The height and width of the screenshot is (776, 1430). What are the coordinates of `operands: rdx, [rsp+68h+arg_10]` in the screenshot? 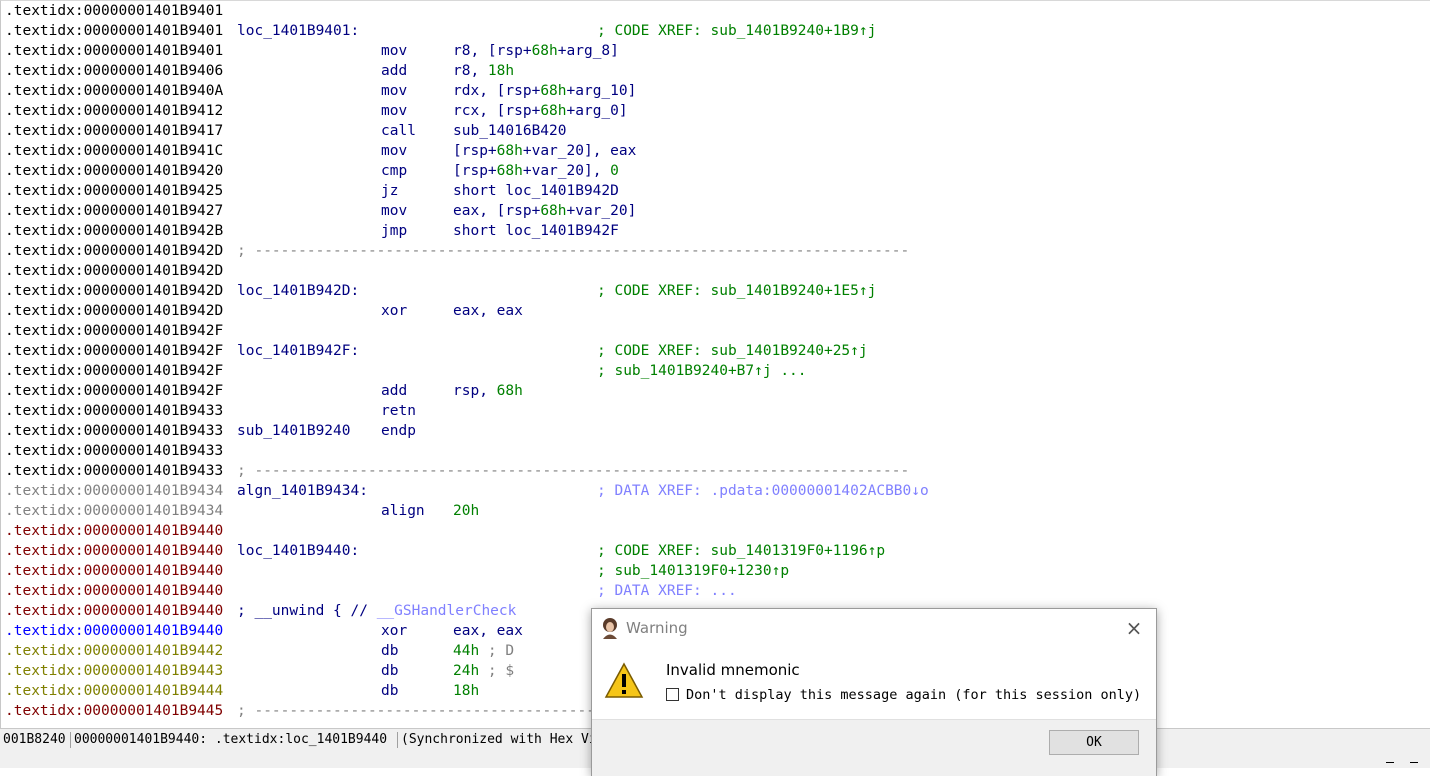 It's located at (544, 91).